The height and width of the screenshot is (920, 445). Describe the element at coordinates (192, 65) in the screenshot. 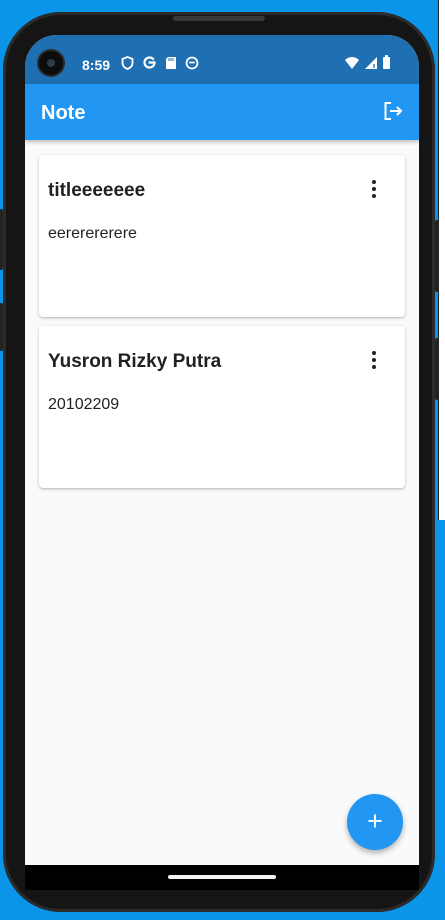

I see `circle-app-icon` at that location.